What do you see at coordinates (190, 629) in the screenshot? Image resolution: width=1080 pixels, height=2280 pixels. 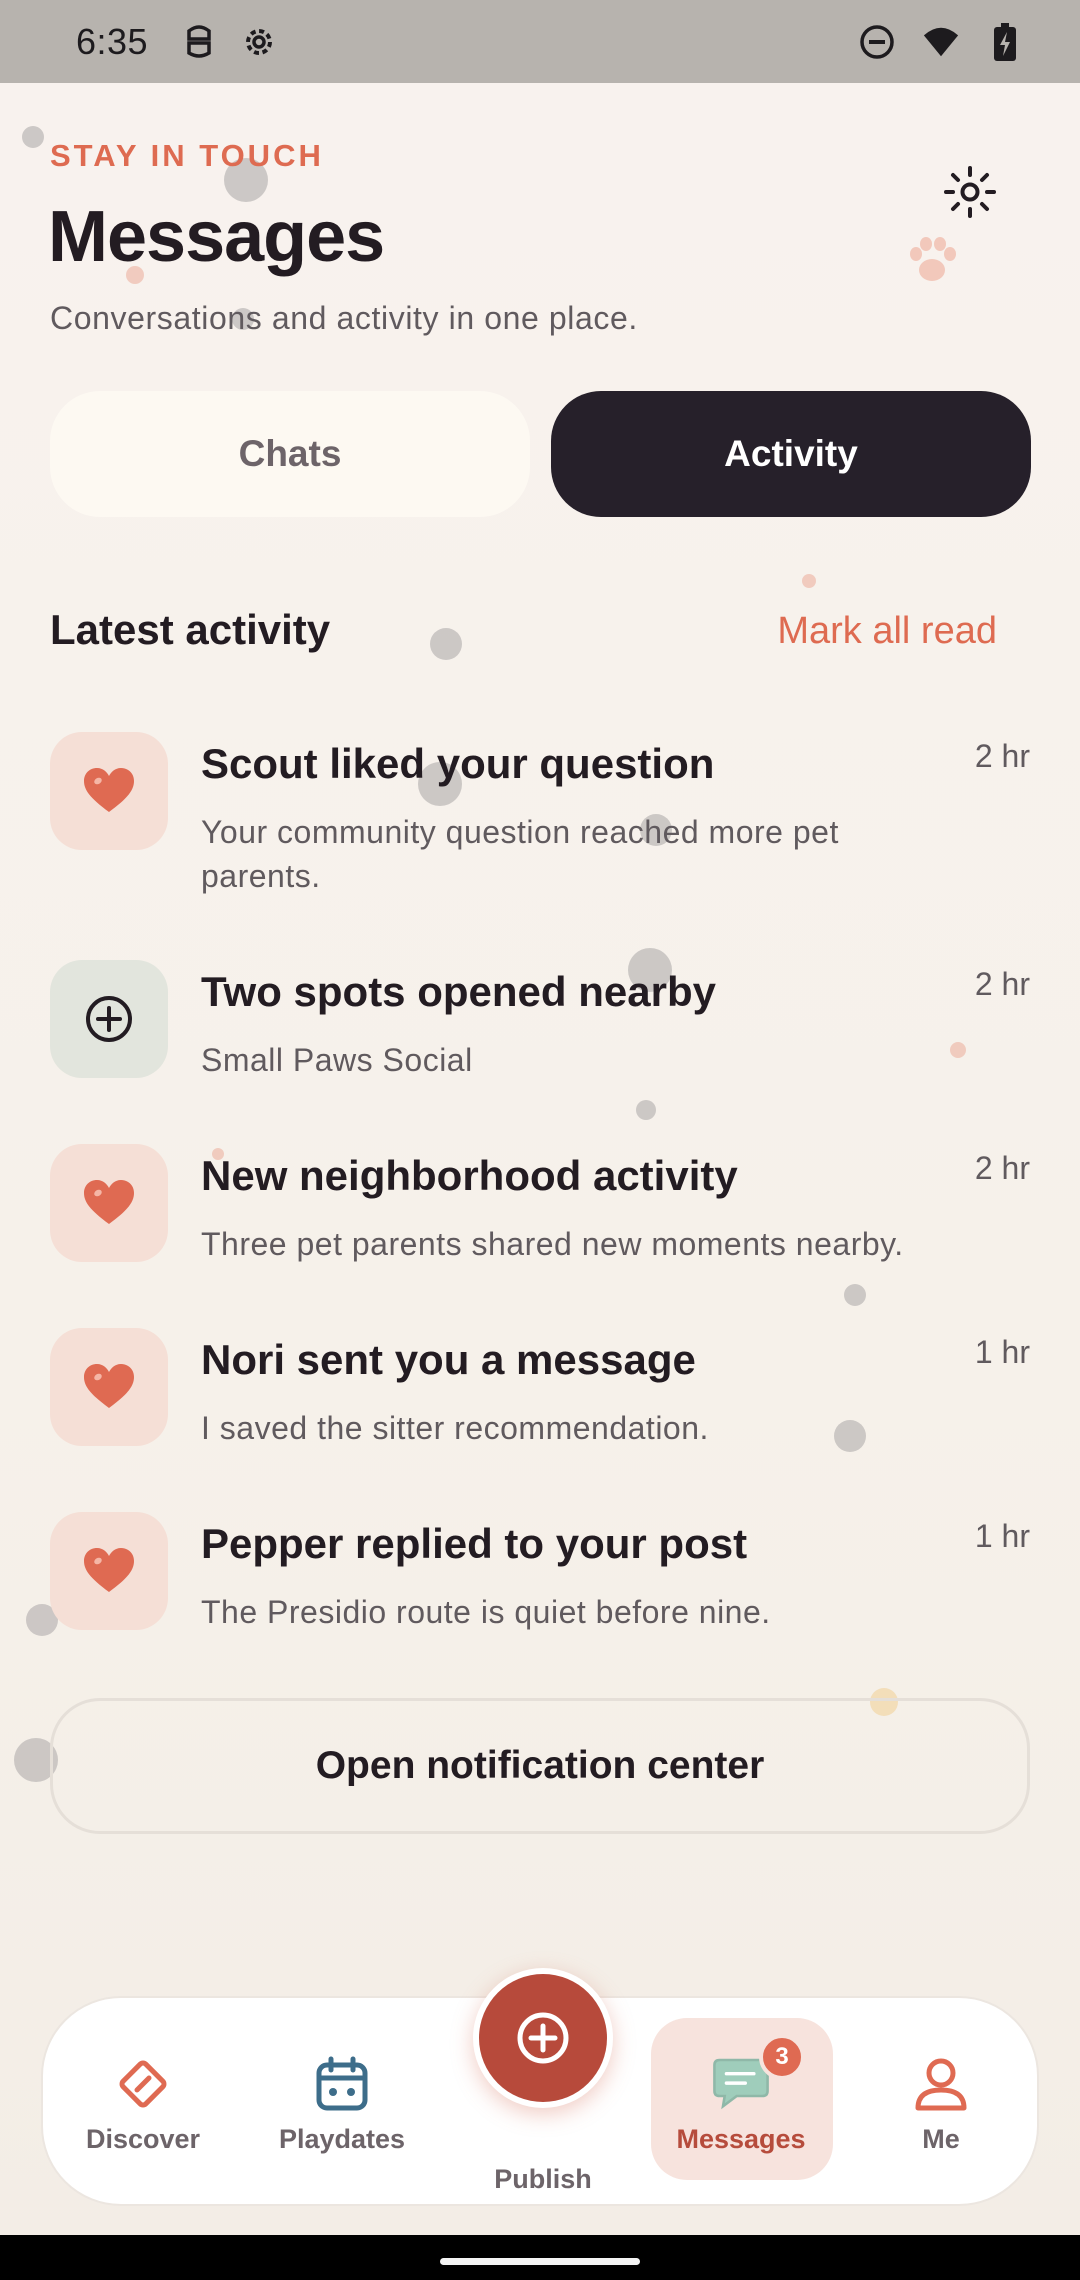 I see `section-title: Latest activity` at bounding box center [190, 629].